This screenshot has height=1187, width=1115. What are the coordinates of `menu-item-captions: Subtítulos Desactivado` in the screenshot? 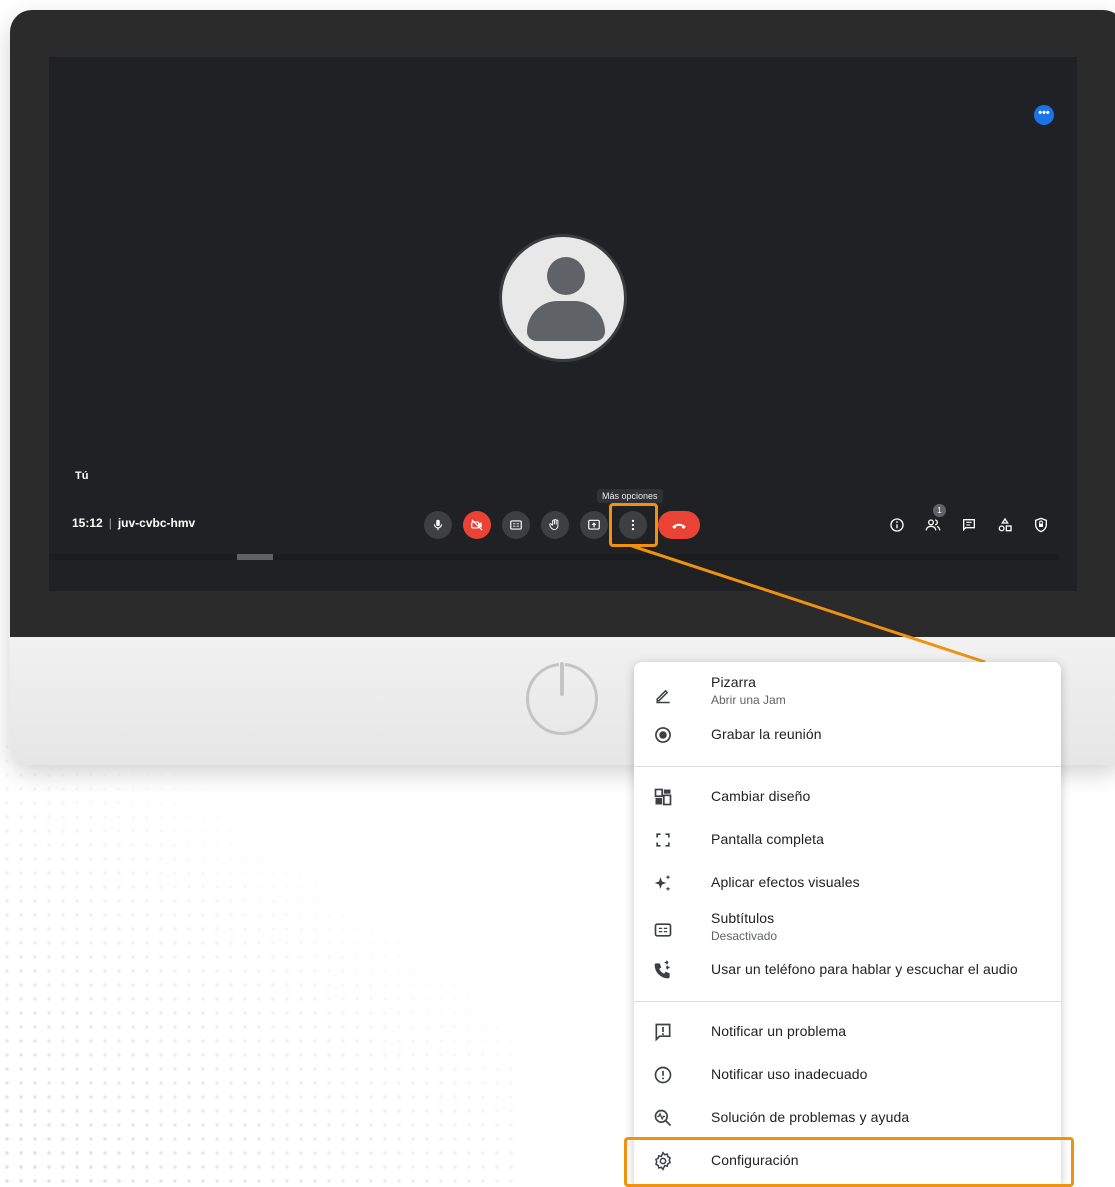 It's located at (847, 930).